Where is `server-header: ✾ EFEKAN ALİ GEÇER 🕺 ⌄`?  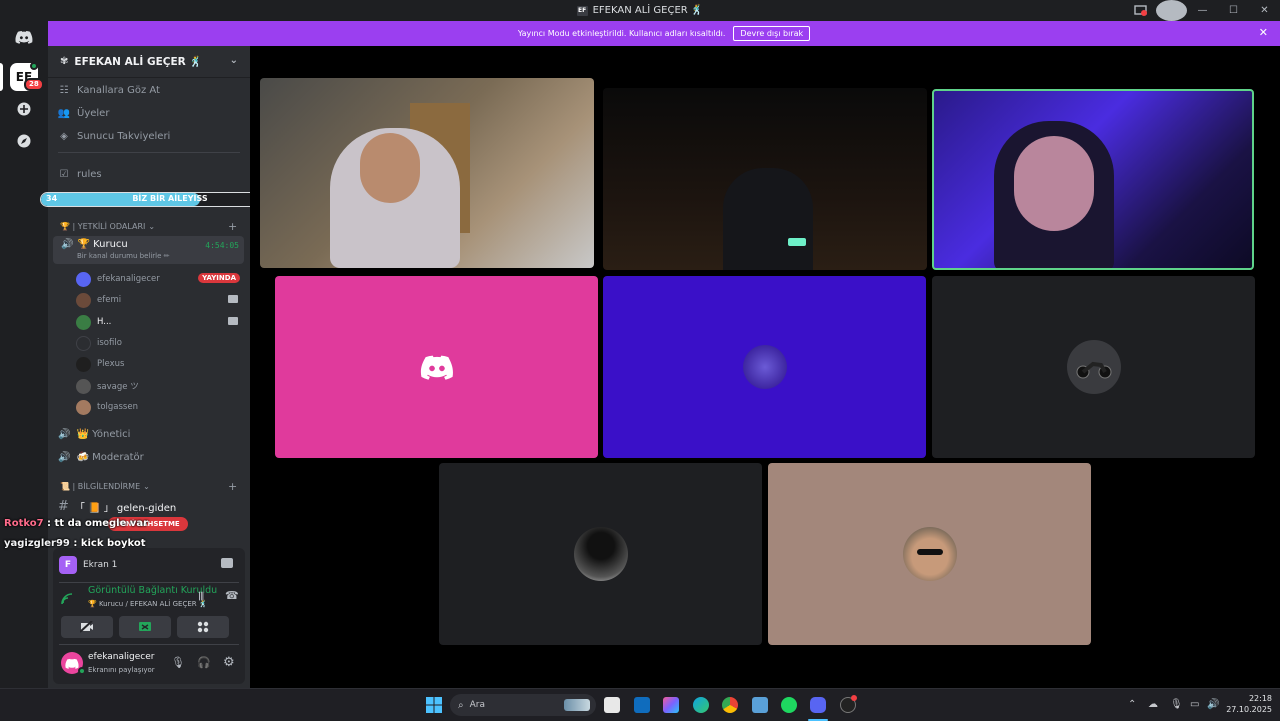
server-header: ✾ EFEKAN ALİ GEÇER 🕺 ⌄ is located at coordinates (149, 62).